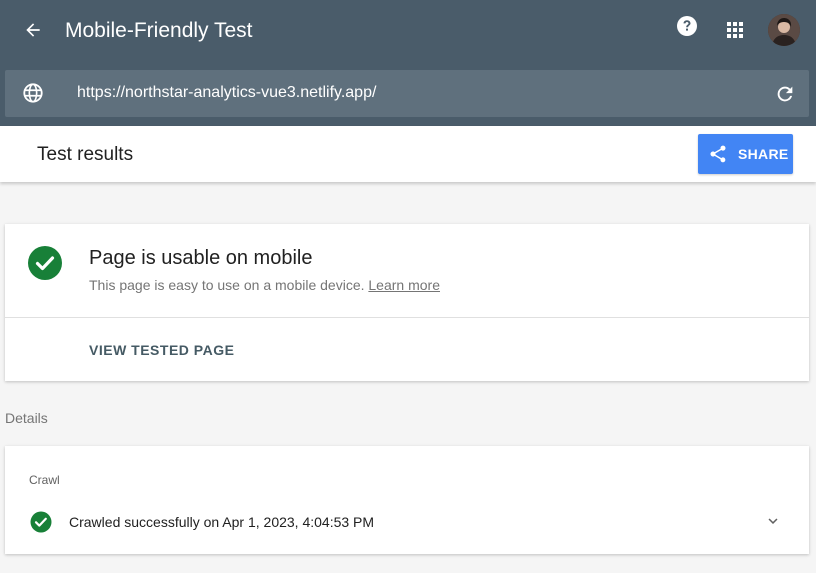 The height and width of the screenshot is (573, 816). What do you see at coordinates (26, 418) in the screenshot?
I see `details-heading: Details` at bounding box center [26, 418].